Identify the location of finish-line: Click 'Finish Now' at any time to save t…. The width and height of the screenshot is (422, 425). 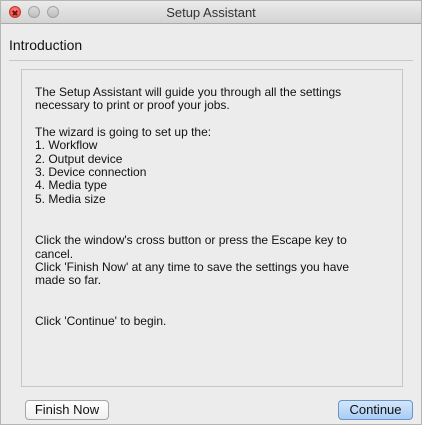
(192, 267).